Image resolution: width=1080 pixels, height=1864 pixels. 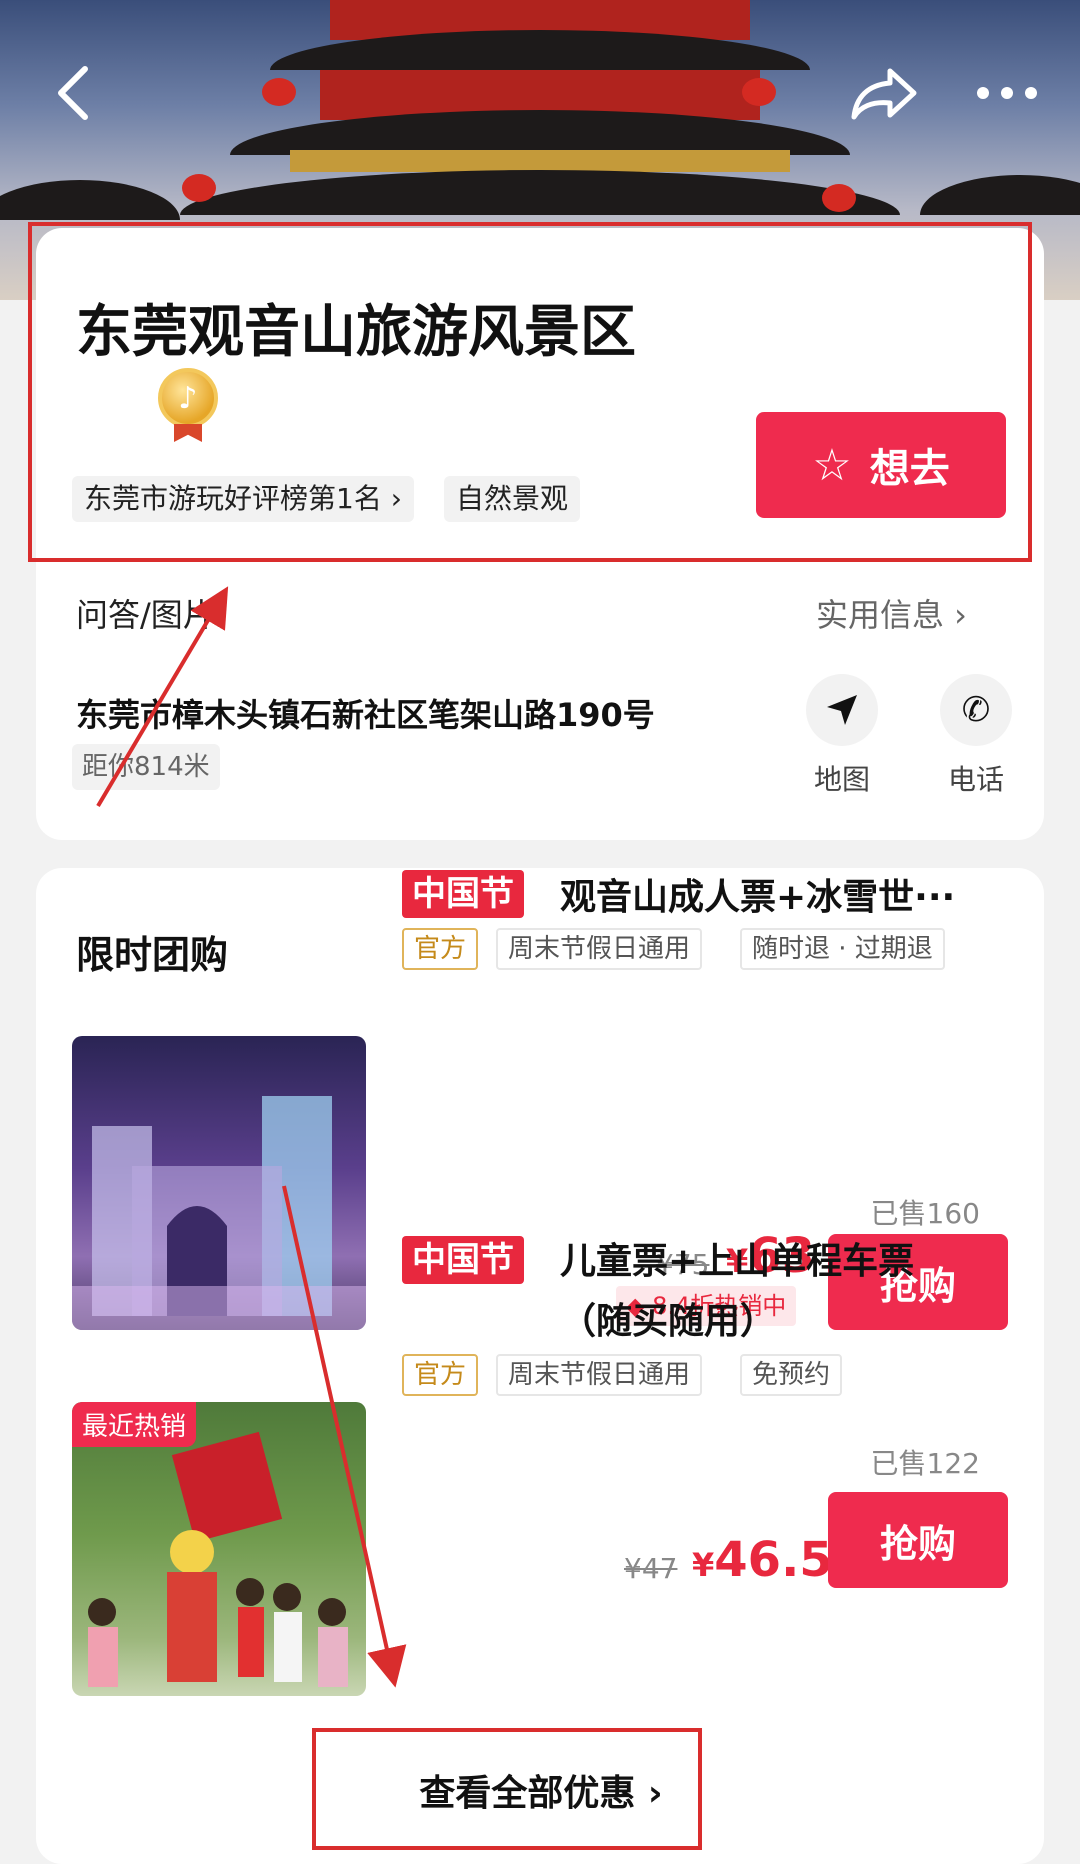 I want to click on phone-button: ✆, so click(x=976, y=710).